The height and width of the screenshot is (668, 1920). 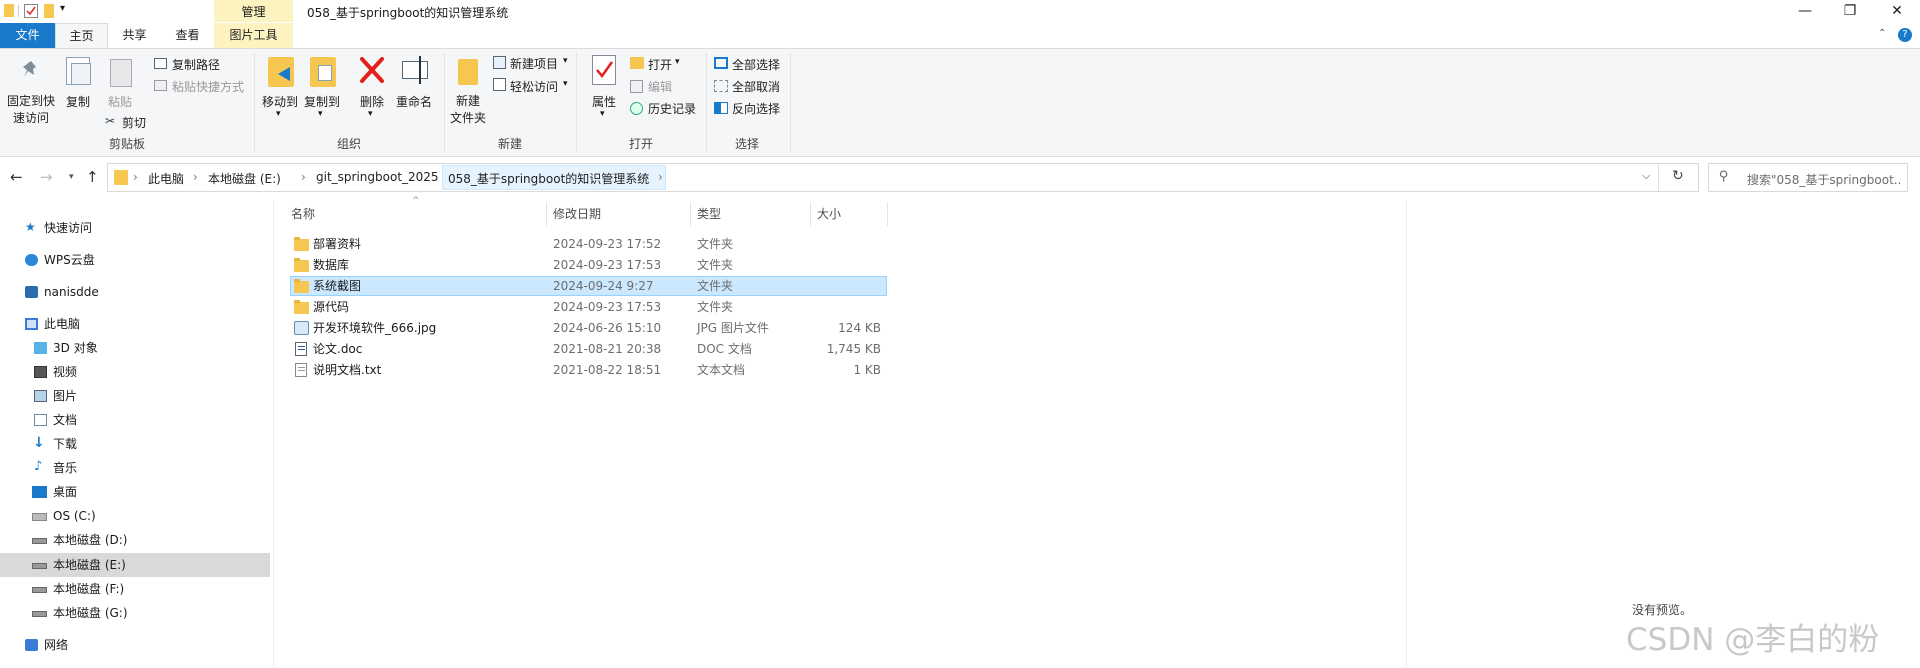 What do you see at coordinates (135, 372) in the screenshot?
I see `nav-item-videos: 视频` at bounding box center [135, 372].